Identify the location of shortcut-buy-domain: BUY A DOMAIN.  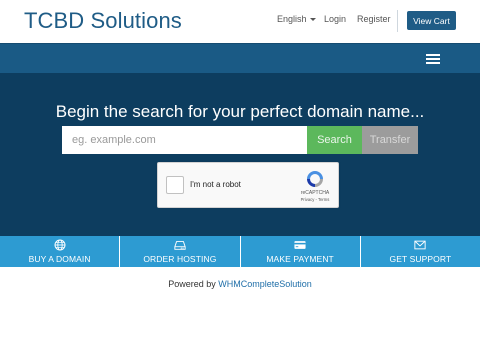
(60, 251).